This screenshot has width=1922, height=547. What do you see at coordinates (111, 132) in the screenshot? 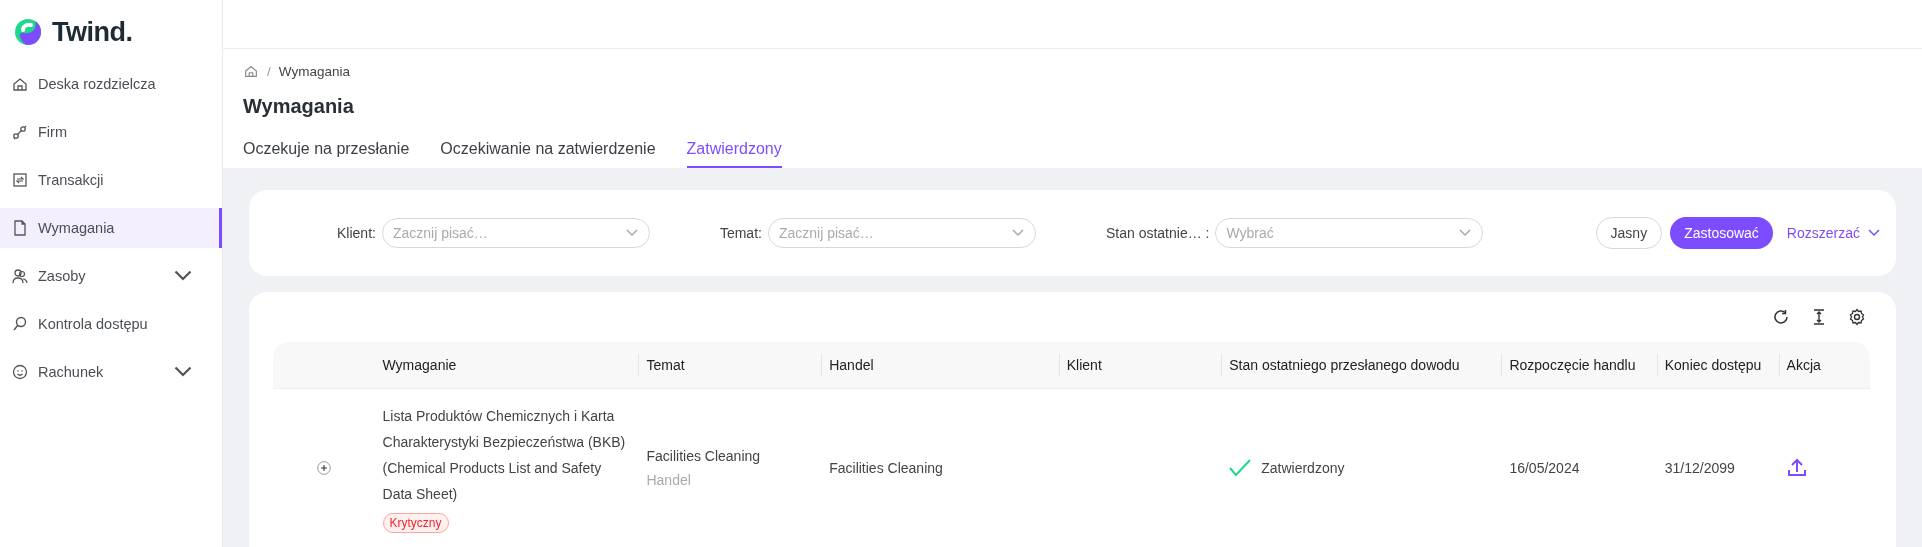
I see `sidebar-item: Firm` at bounding box center [111, 132].